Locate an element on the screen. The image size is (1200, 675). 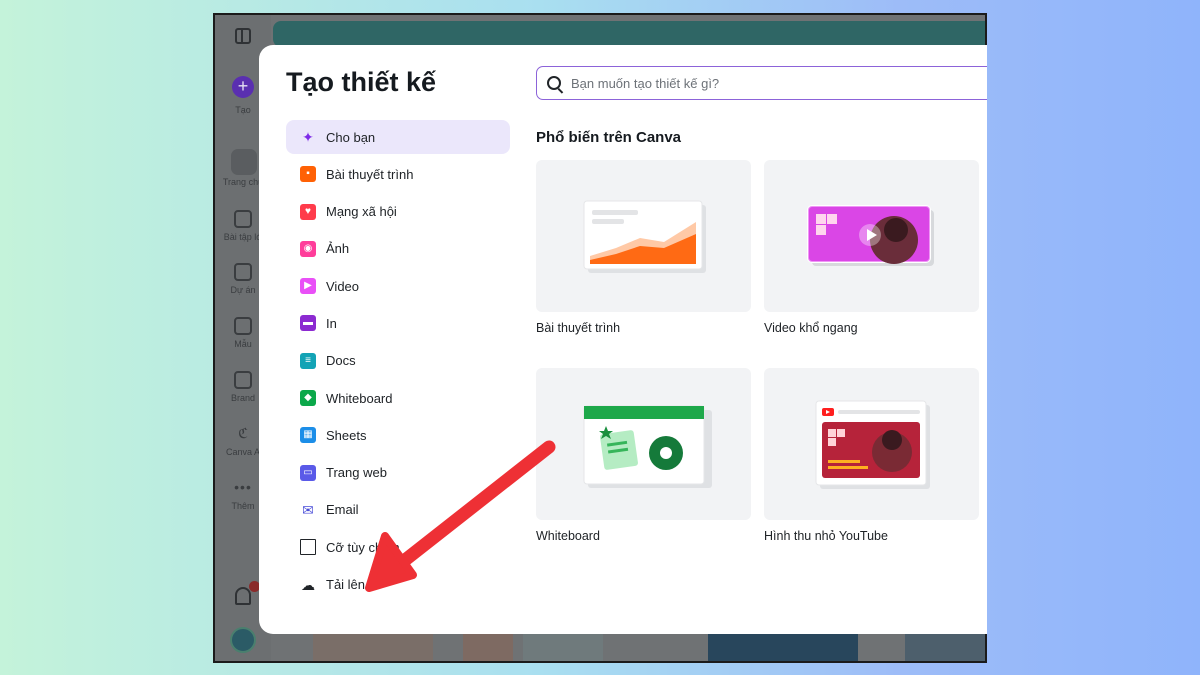
nav-label: In is located at coordinates (331, 323).